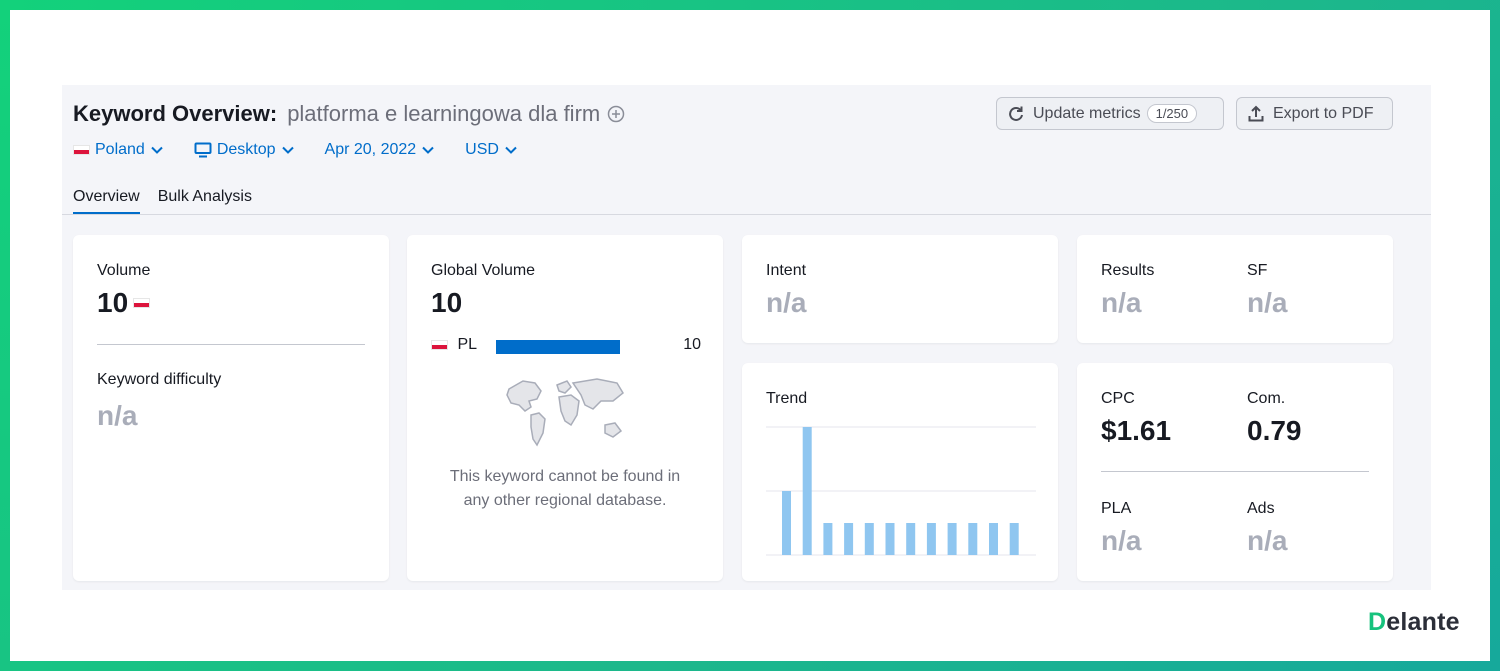 Image resolution: width=1500 pixels, height=671 pixels. I want to click on export-pdf-button: Export to PDF, so click(1314, 113).